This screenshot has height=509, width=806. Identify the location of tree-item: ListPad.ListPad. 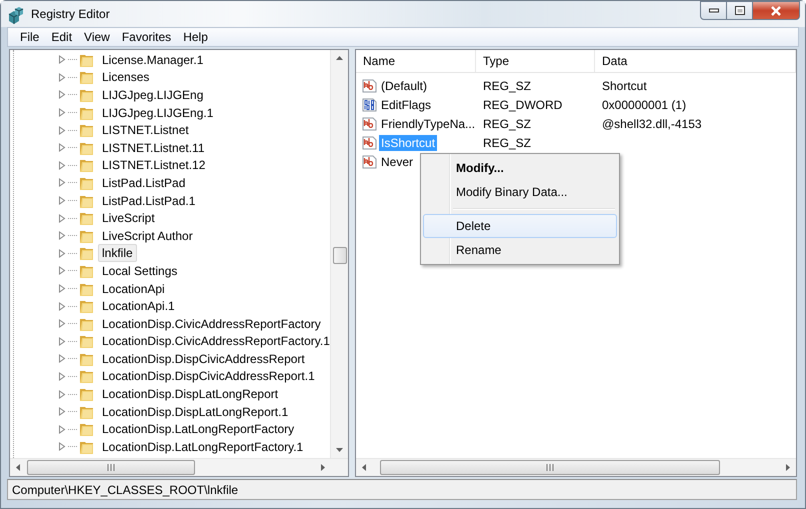
(144, 183).